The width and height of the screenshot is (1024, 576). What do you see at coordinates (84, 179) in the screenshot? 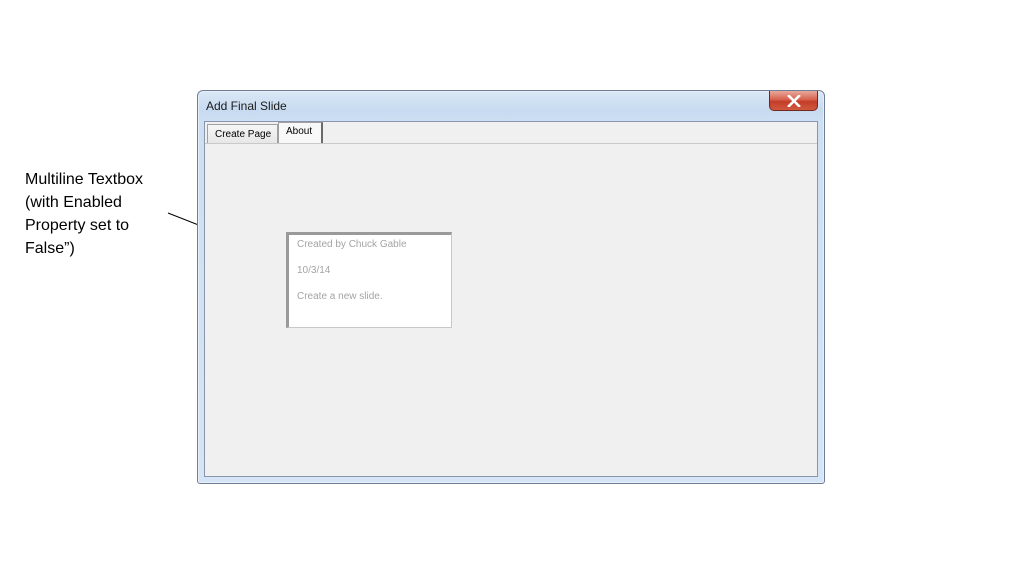
I see `annotation-line: Multiline Textbox` at bounding box center [84, 179].